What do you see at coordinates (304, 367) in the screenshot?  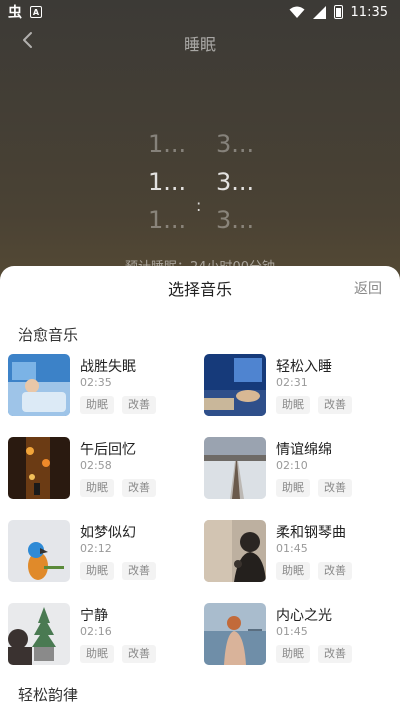 I see `music-title: 轻松入睡` at bounding box center [304, 367].